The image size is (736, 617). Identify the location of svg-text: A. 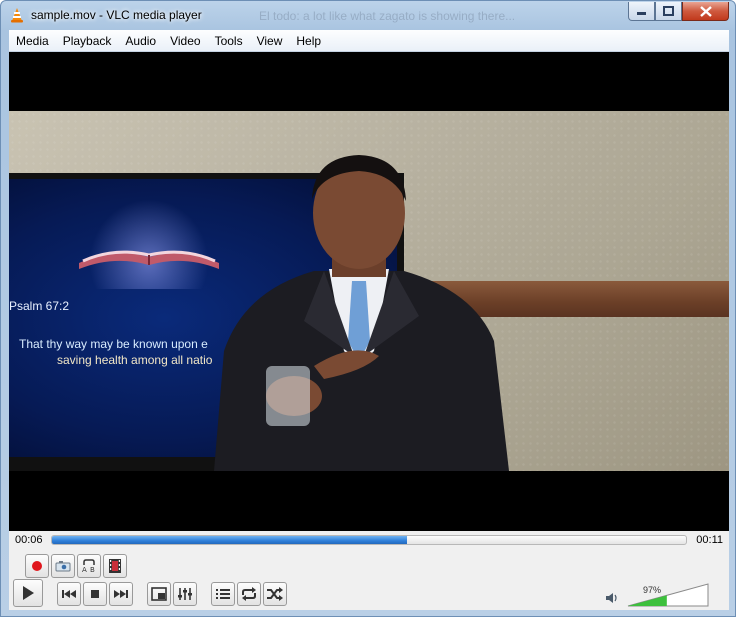
(84, 569).